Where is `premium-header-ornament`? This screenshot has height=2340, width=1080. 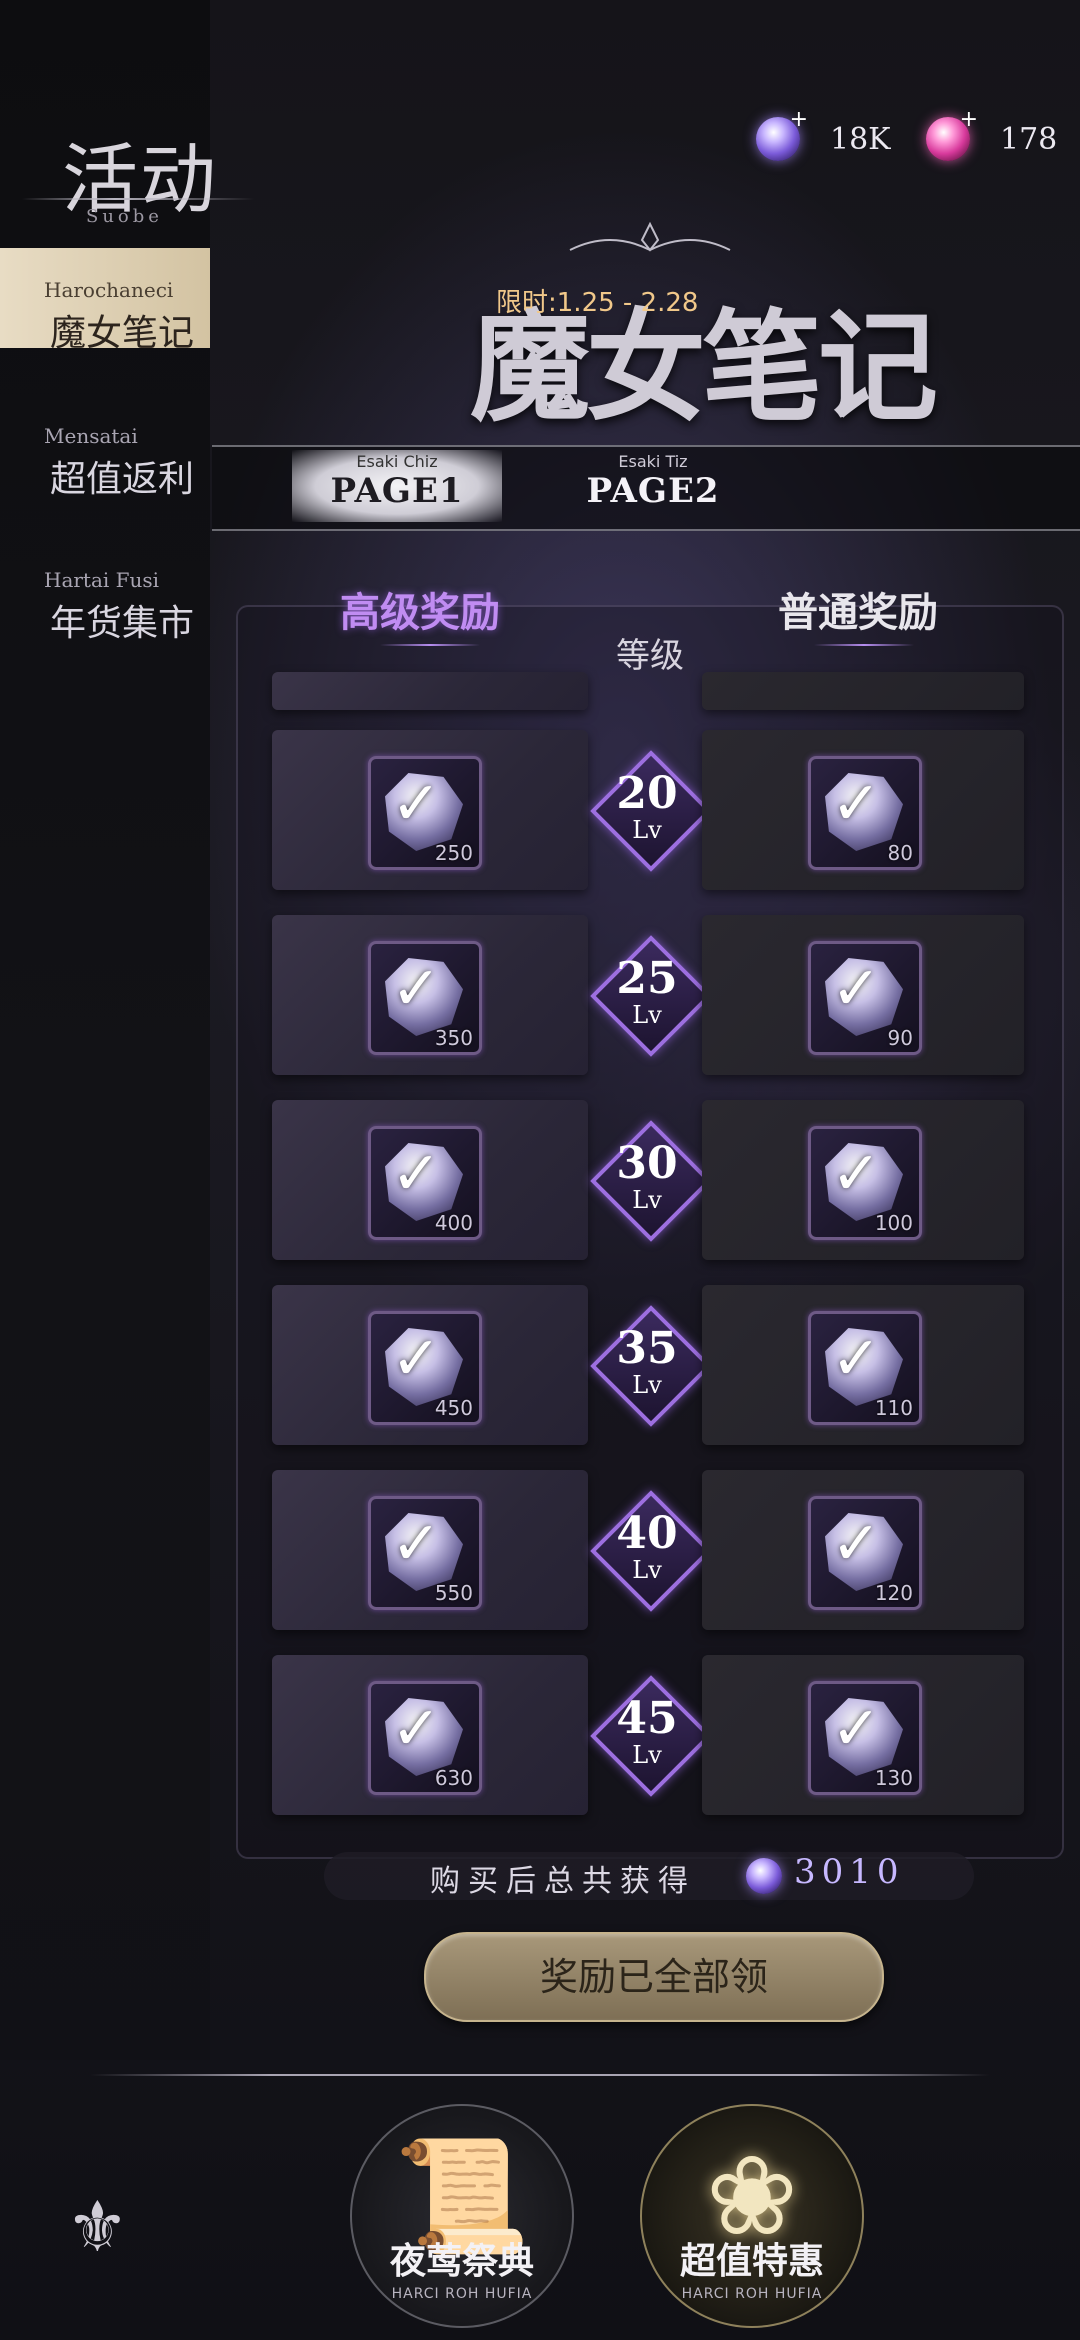
premium-header-ornament is located at coordinates (430, 645).